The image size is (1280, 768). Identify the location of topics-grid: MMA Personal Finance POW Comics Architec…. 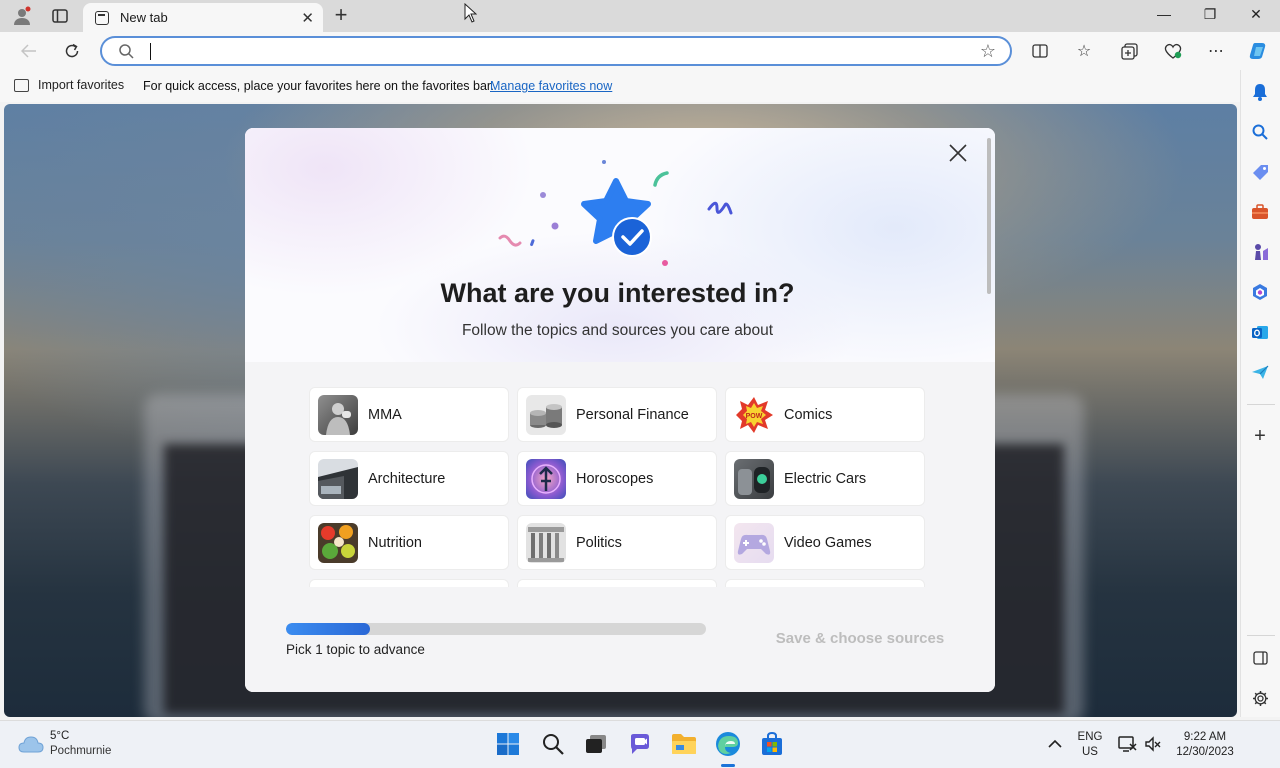
(619, 487).